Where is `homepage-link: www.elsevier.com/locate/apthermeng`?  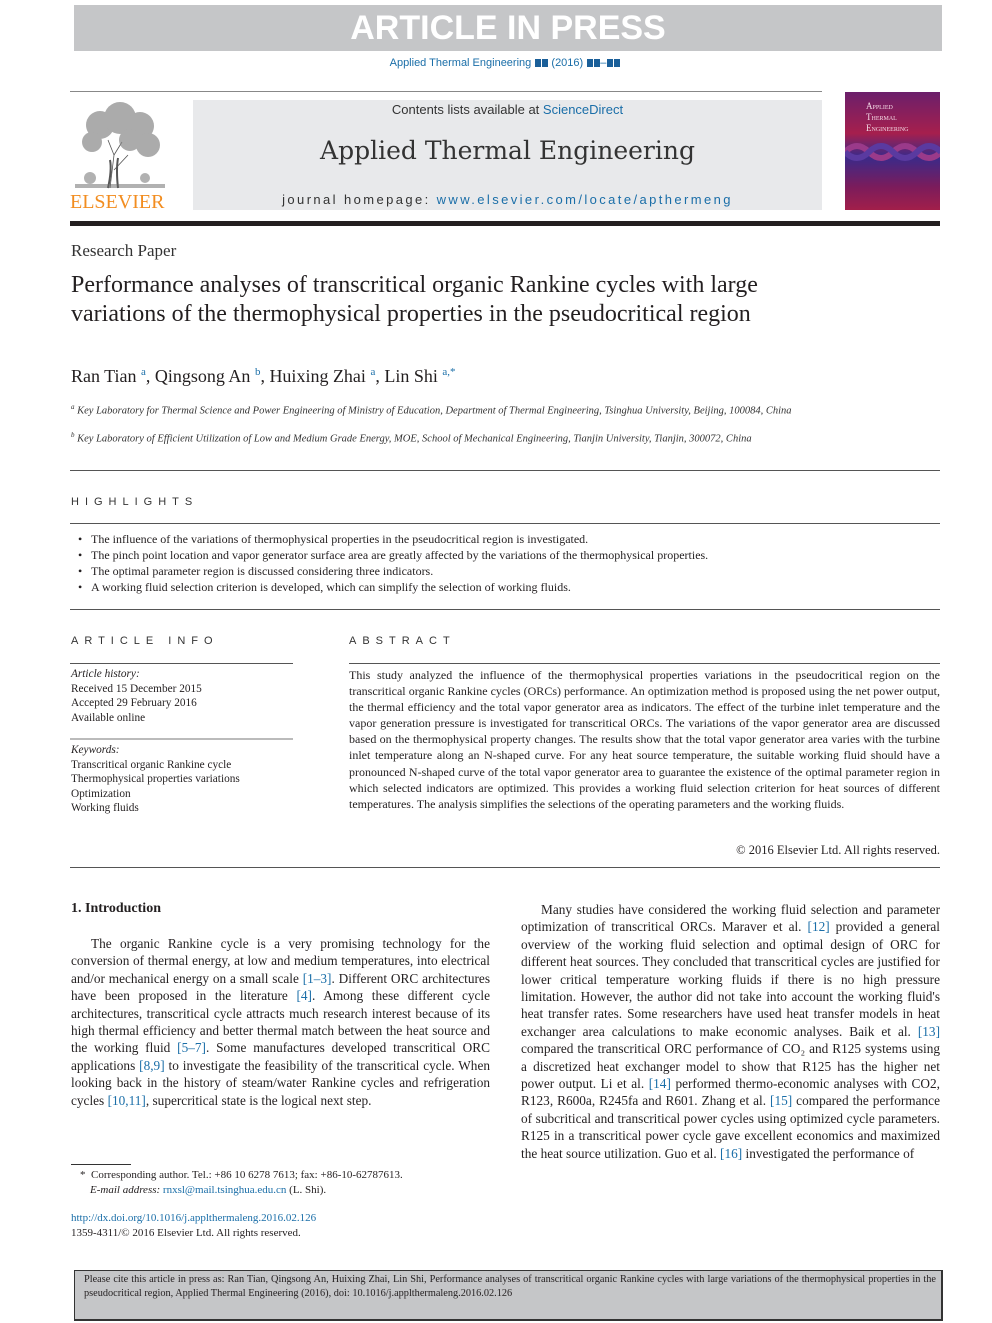 homepage-link: www.elsevier.com/locate/apthermeng is located at coordinates (585, 199).